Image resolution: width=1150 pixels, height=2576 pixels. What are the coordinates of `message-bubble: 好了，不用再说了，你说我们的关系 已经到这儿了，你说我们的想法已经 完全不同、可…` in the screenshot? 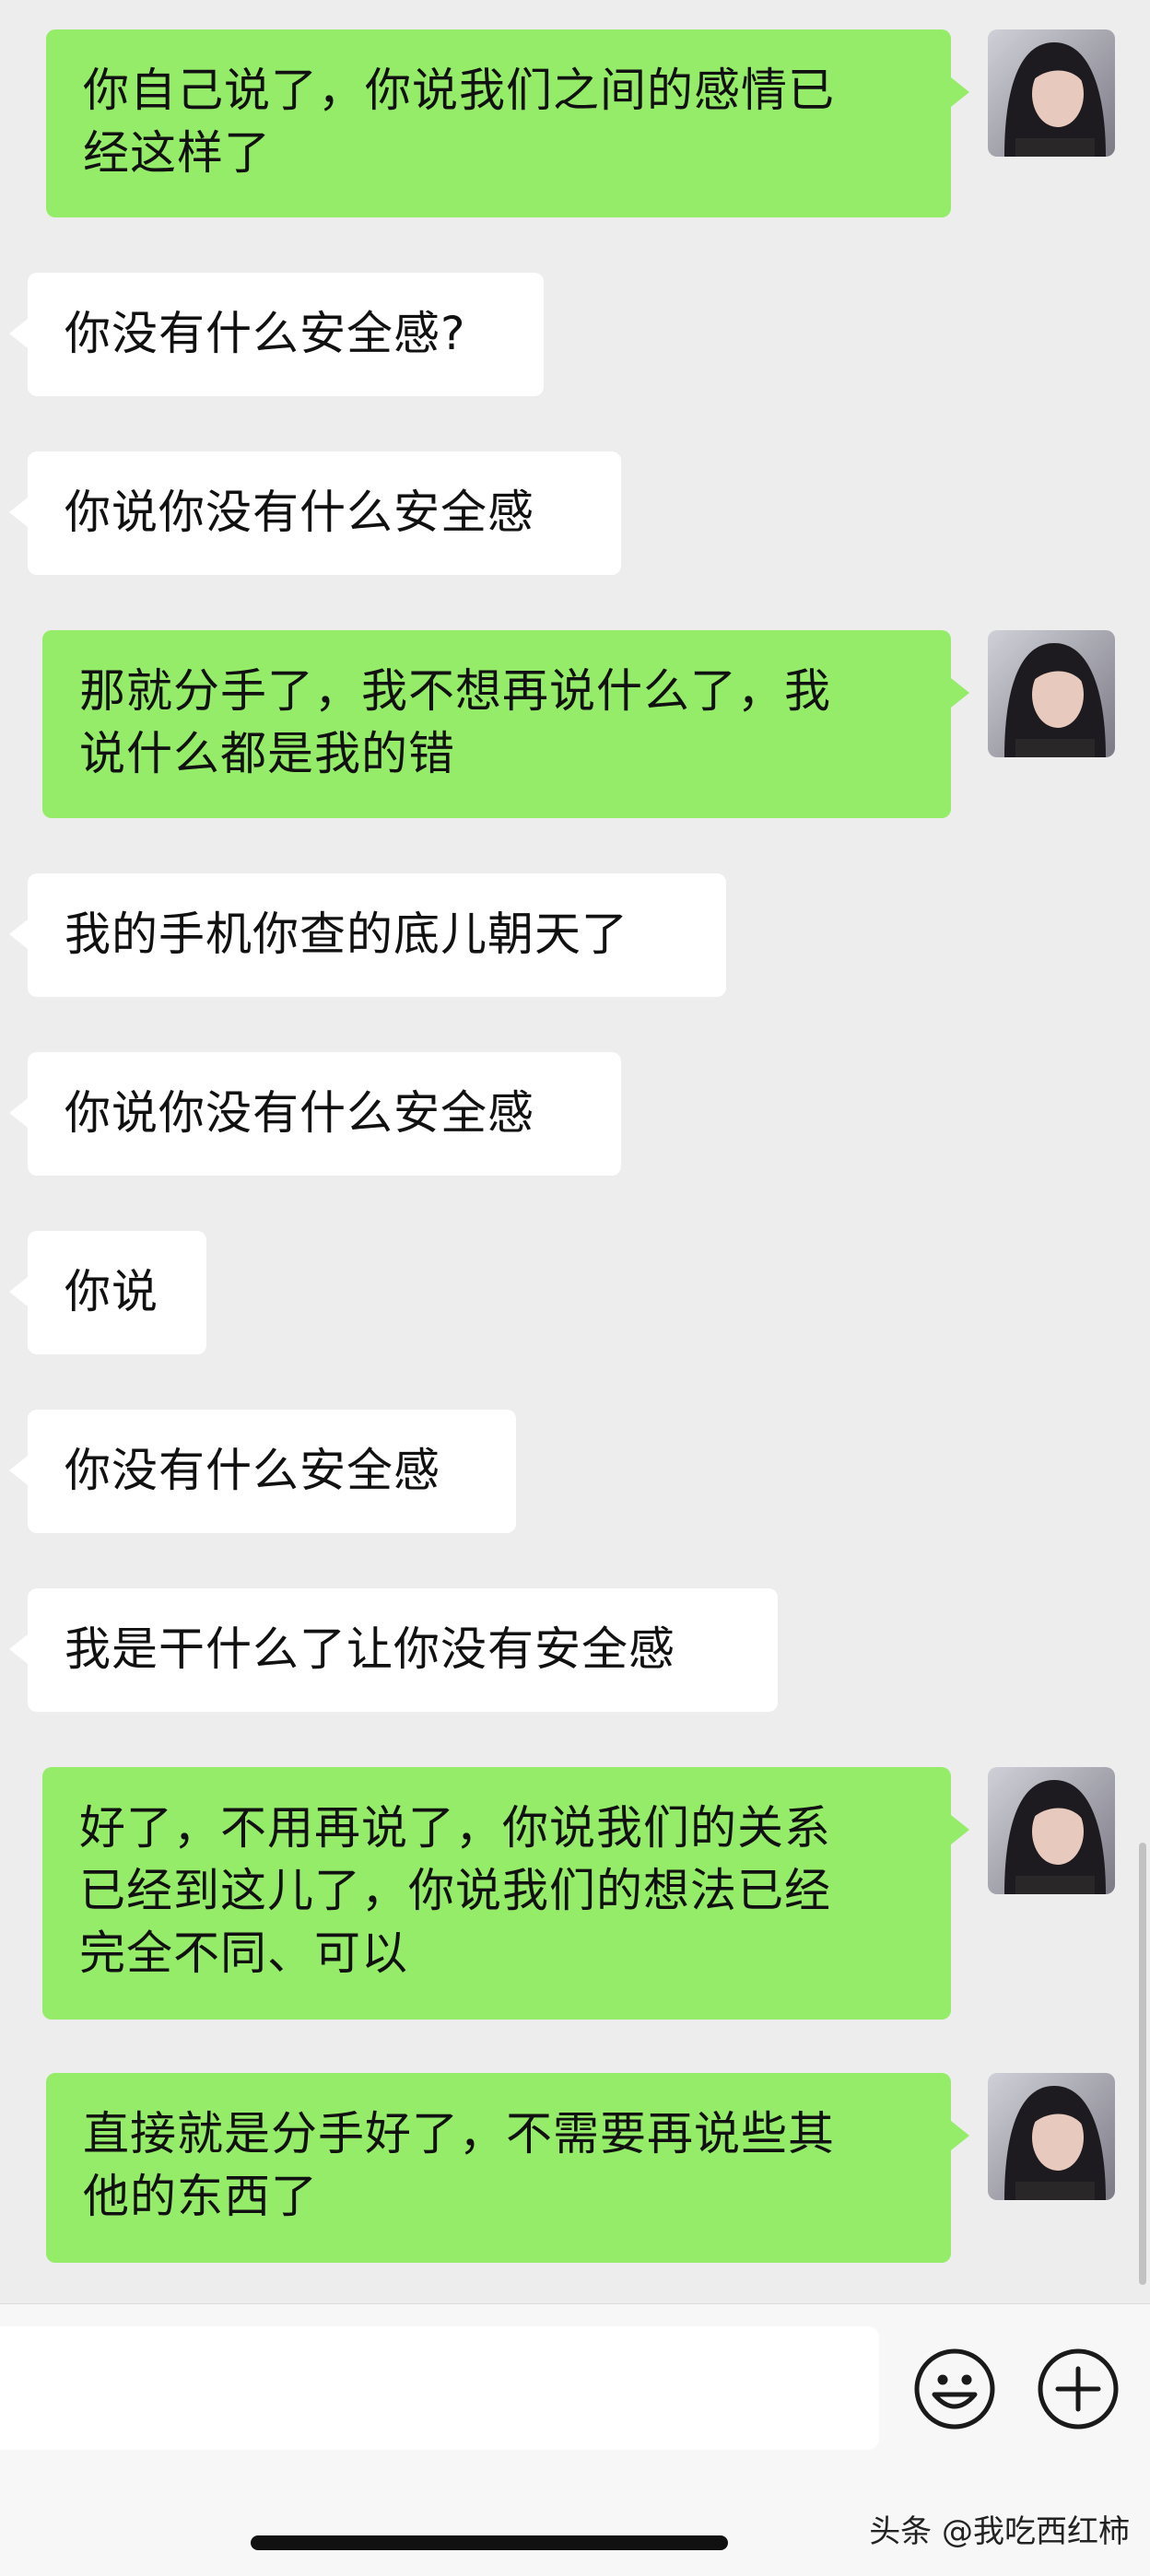 It's located at (496, 1893).